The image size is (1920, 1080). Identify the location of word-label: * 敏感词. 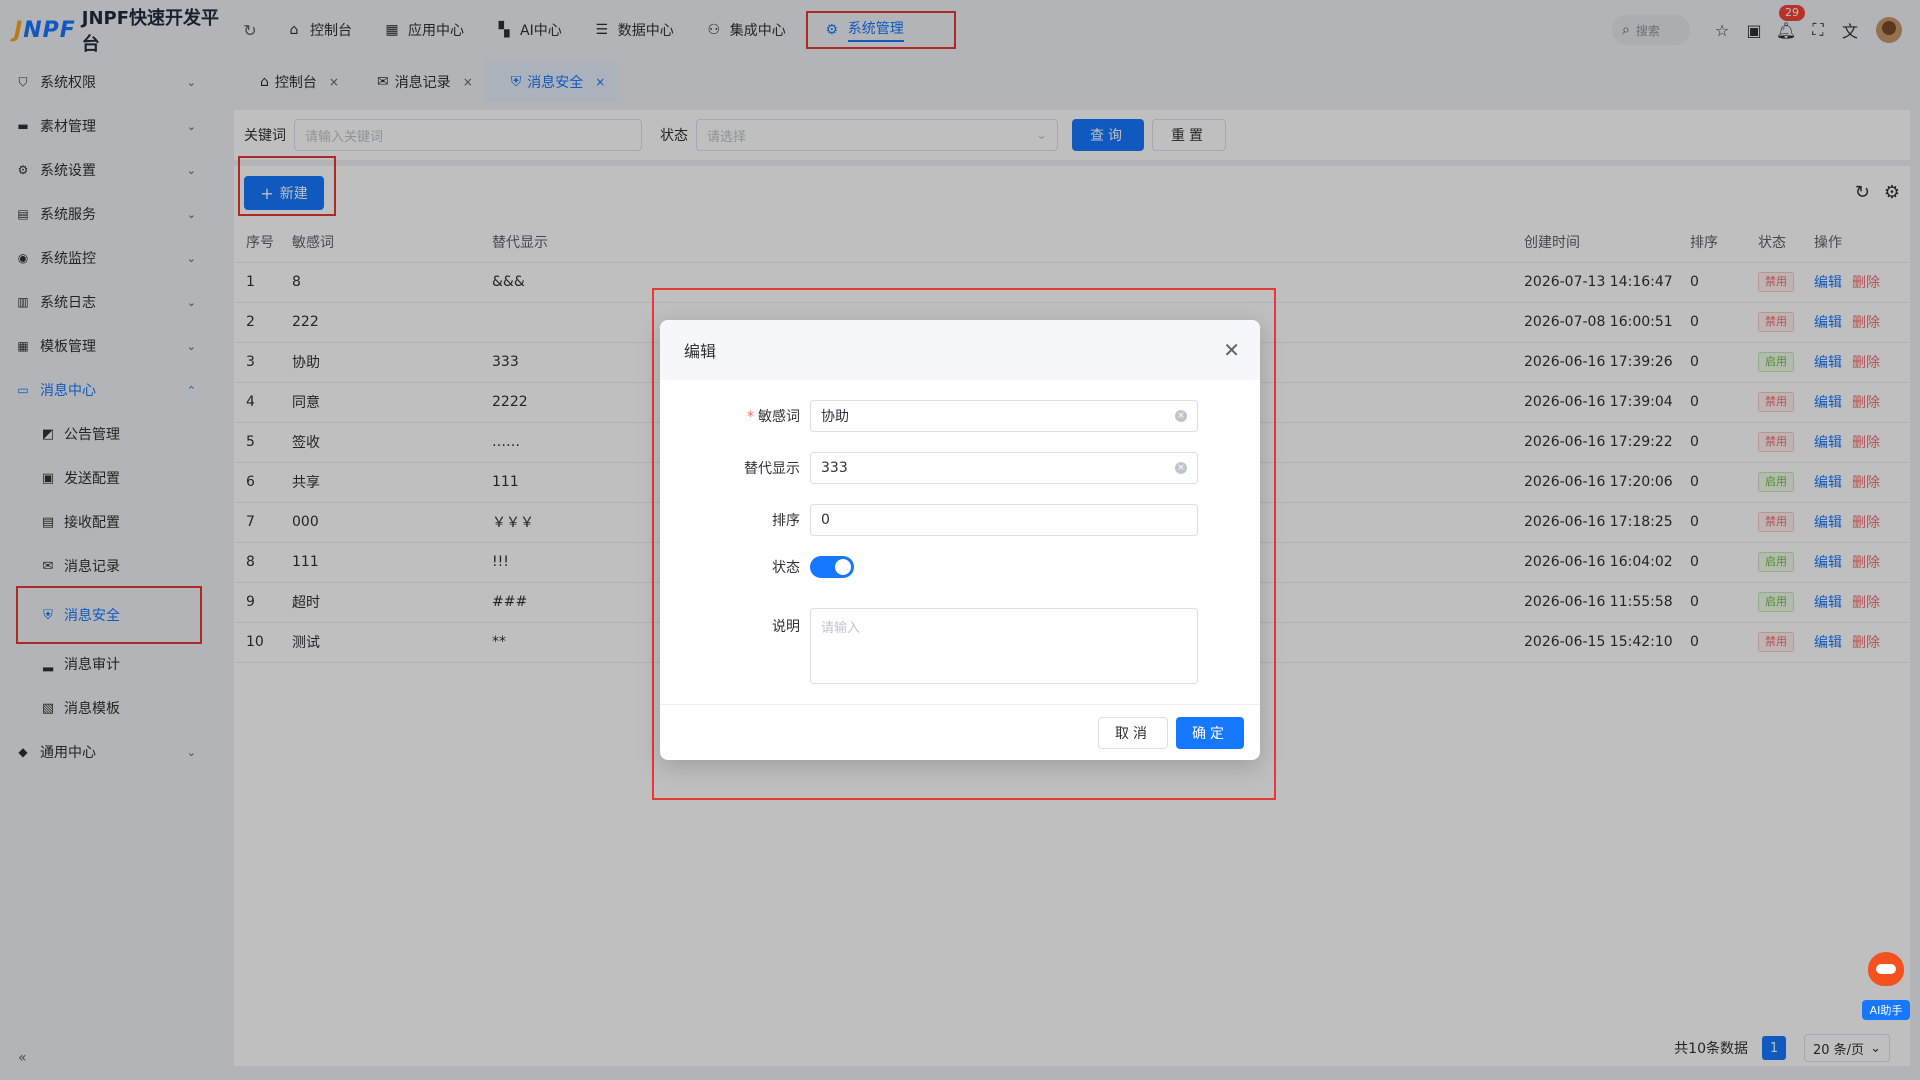
(773, 417).